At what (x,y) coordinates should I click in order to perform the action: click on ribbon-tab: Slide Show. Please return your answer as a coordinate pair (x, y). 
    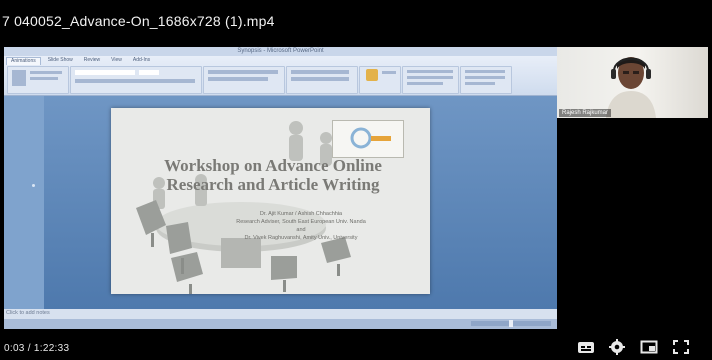
    Looking at the image, I should click on (60, 61).